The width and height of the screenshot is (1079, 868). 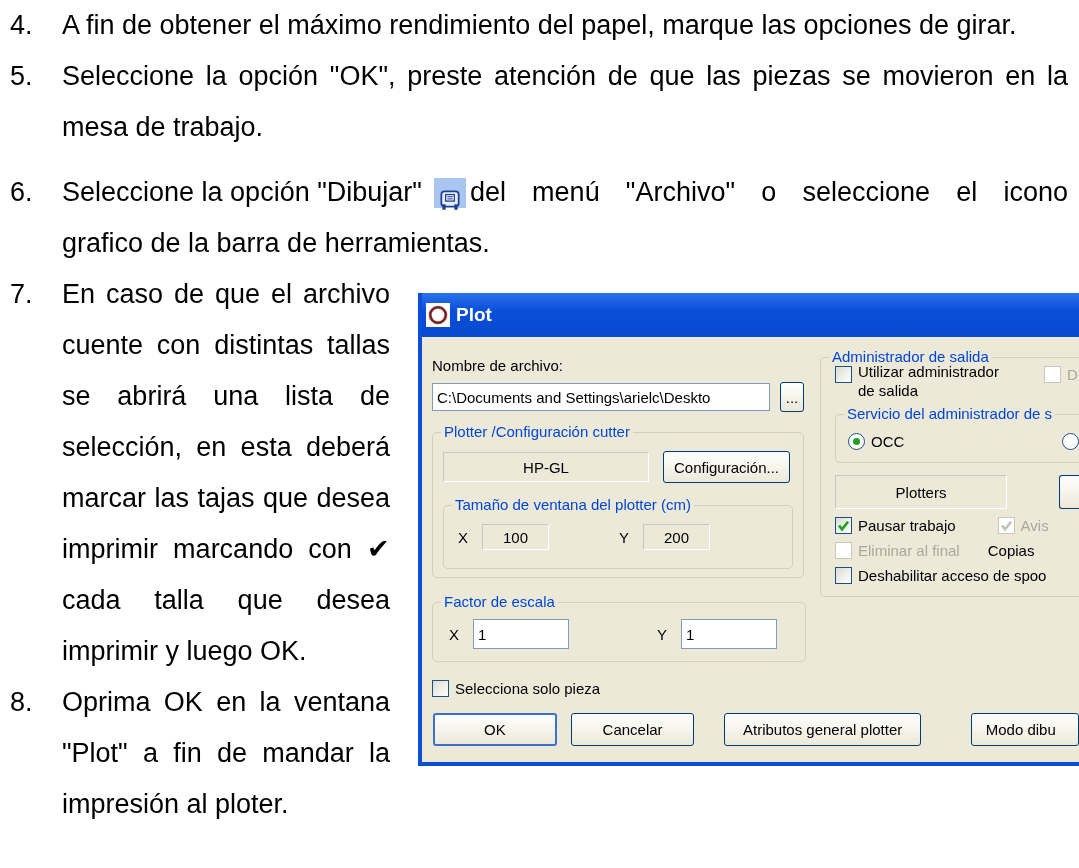 What do you see at coordinates (497, 365) in the screenshot?
I see `file-name-label: Nombre de archivo:` at bounding box center [497, 365].